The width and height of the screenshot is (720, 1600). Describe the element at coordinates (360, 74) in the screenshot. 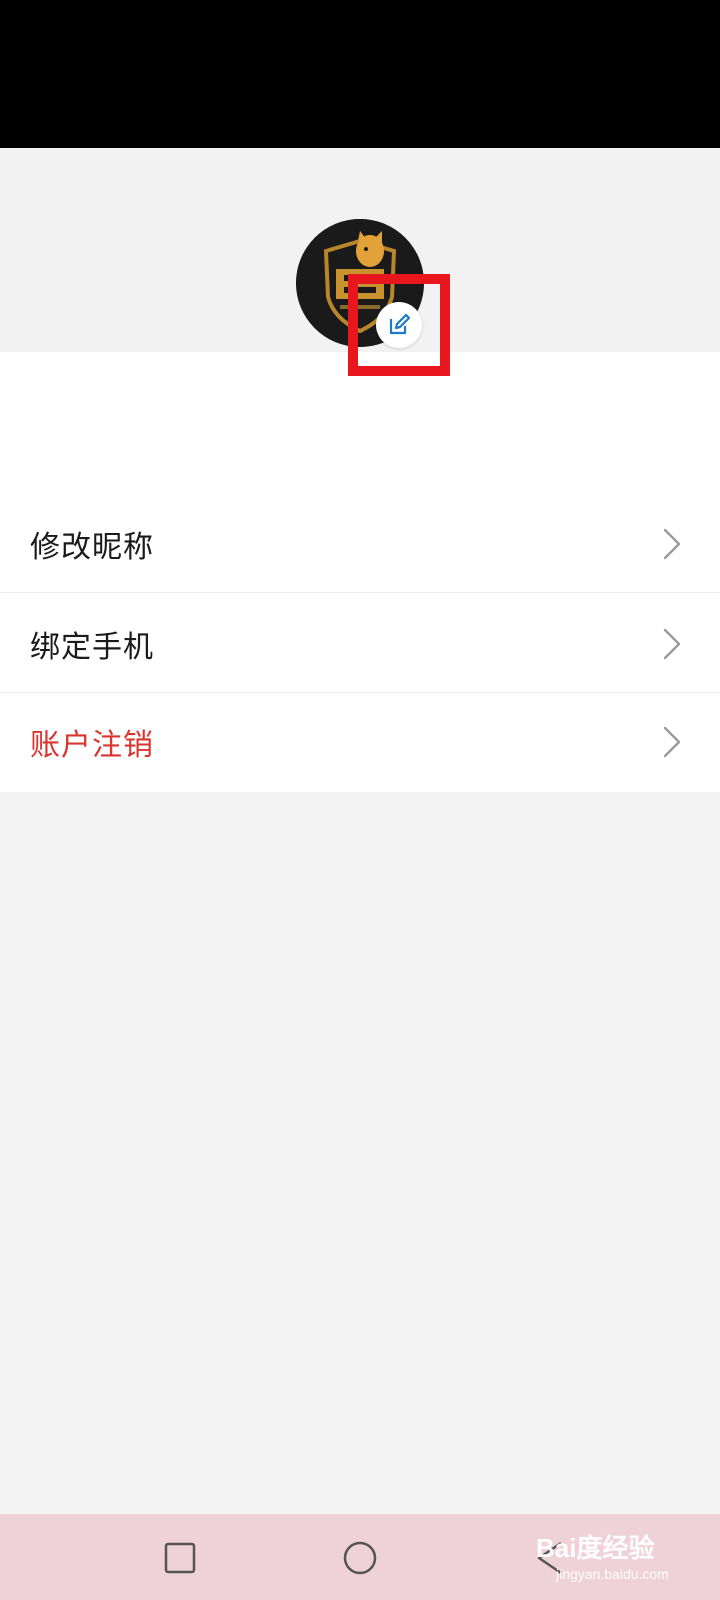

I see `status-bar` at that location.